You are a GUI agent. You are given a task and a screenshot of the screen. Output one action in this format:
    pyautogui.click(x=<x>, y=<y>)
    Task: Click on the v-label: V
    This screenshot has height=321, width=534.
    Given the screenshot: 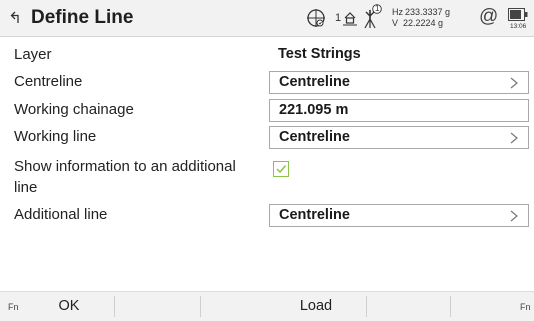 What is the action you would take?
    pyautogui.click(x=395, y=23)
    